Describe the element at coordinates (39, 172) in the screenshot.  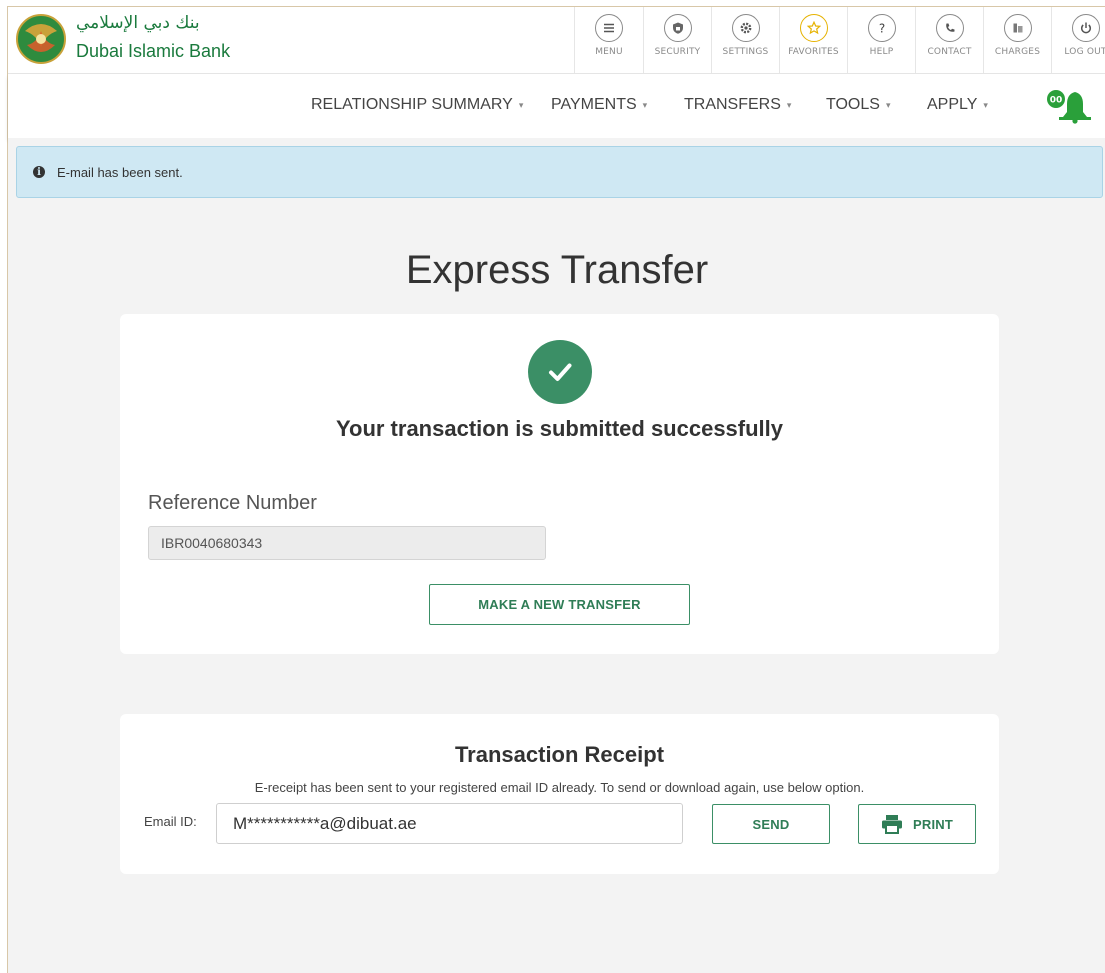
I see `info-icon: i` at that location.